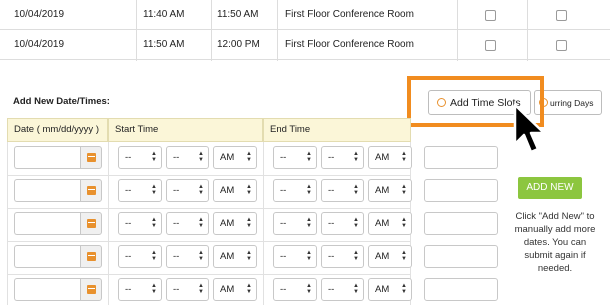 The width and height of the screenshot is (610, 305). Describe the element at coordinates (238, 44) in the screenshot. I see `row-end-time: 12:00 PM` at that location.